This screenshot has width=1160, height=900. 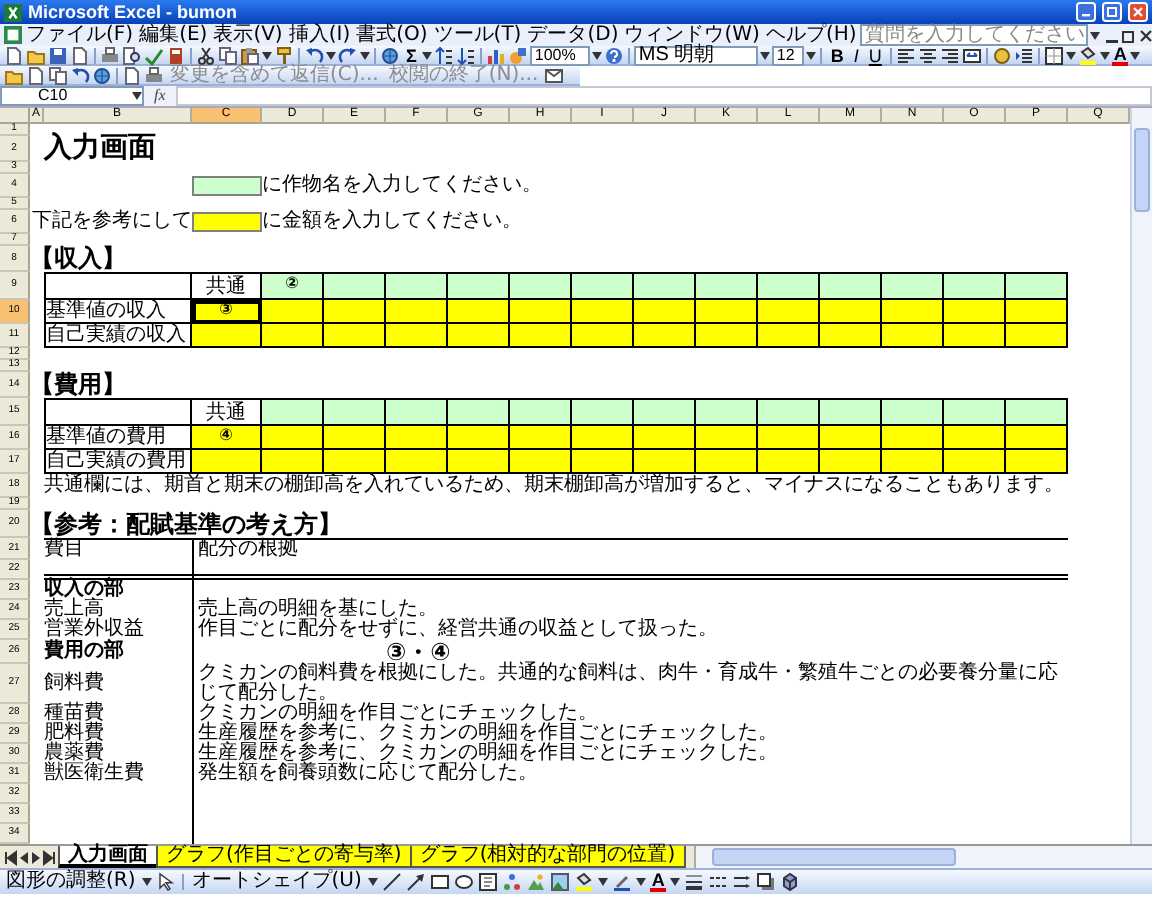 I want to click on sheet-tab: グラフ(相対的な部門の位置), so click(x=547, y=857).